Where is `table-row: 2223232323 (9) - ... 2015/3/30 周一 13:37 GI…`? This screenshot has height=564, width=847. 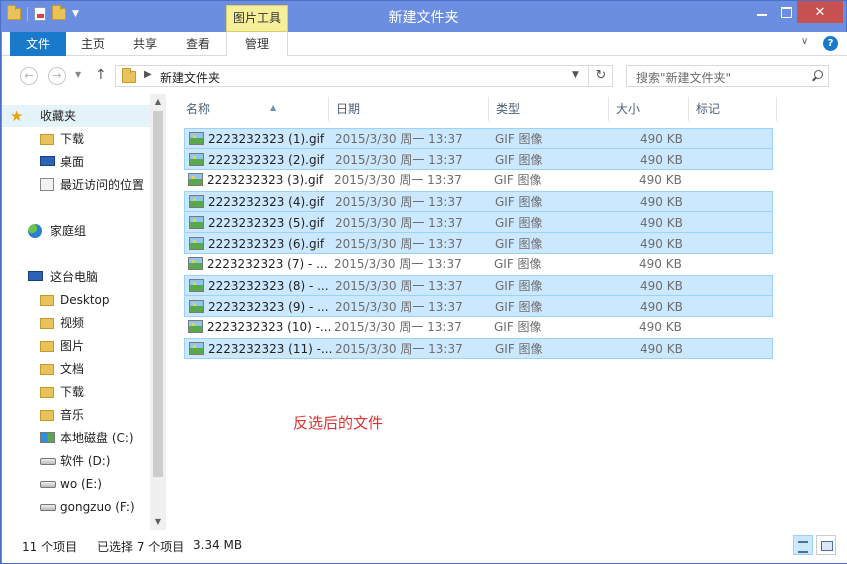 table-row: 2223232323 (9) - ... 2015/3/30 周一 13:37 GI… is located at coordinates (478, 306).